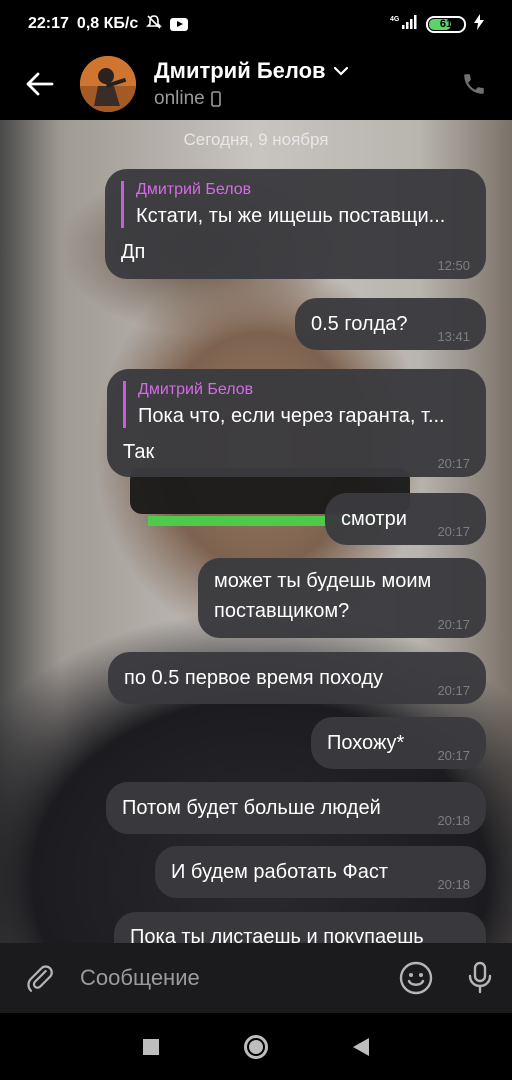 Image resolution: width=512 pixels, height=1080 pixels. Describe the element at coordinates (139, 452) in the screenshot. I see `message-text: Так` at that location.